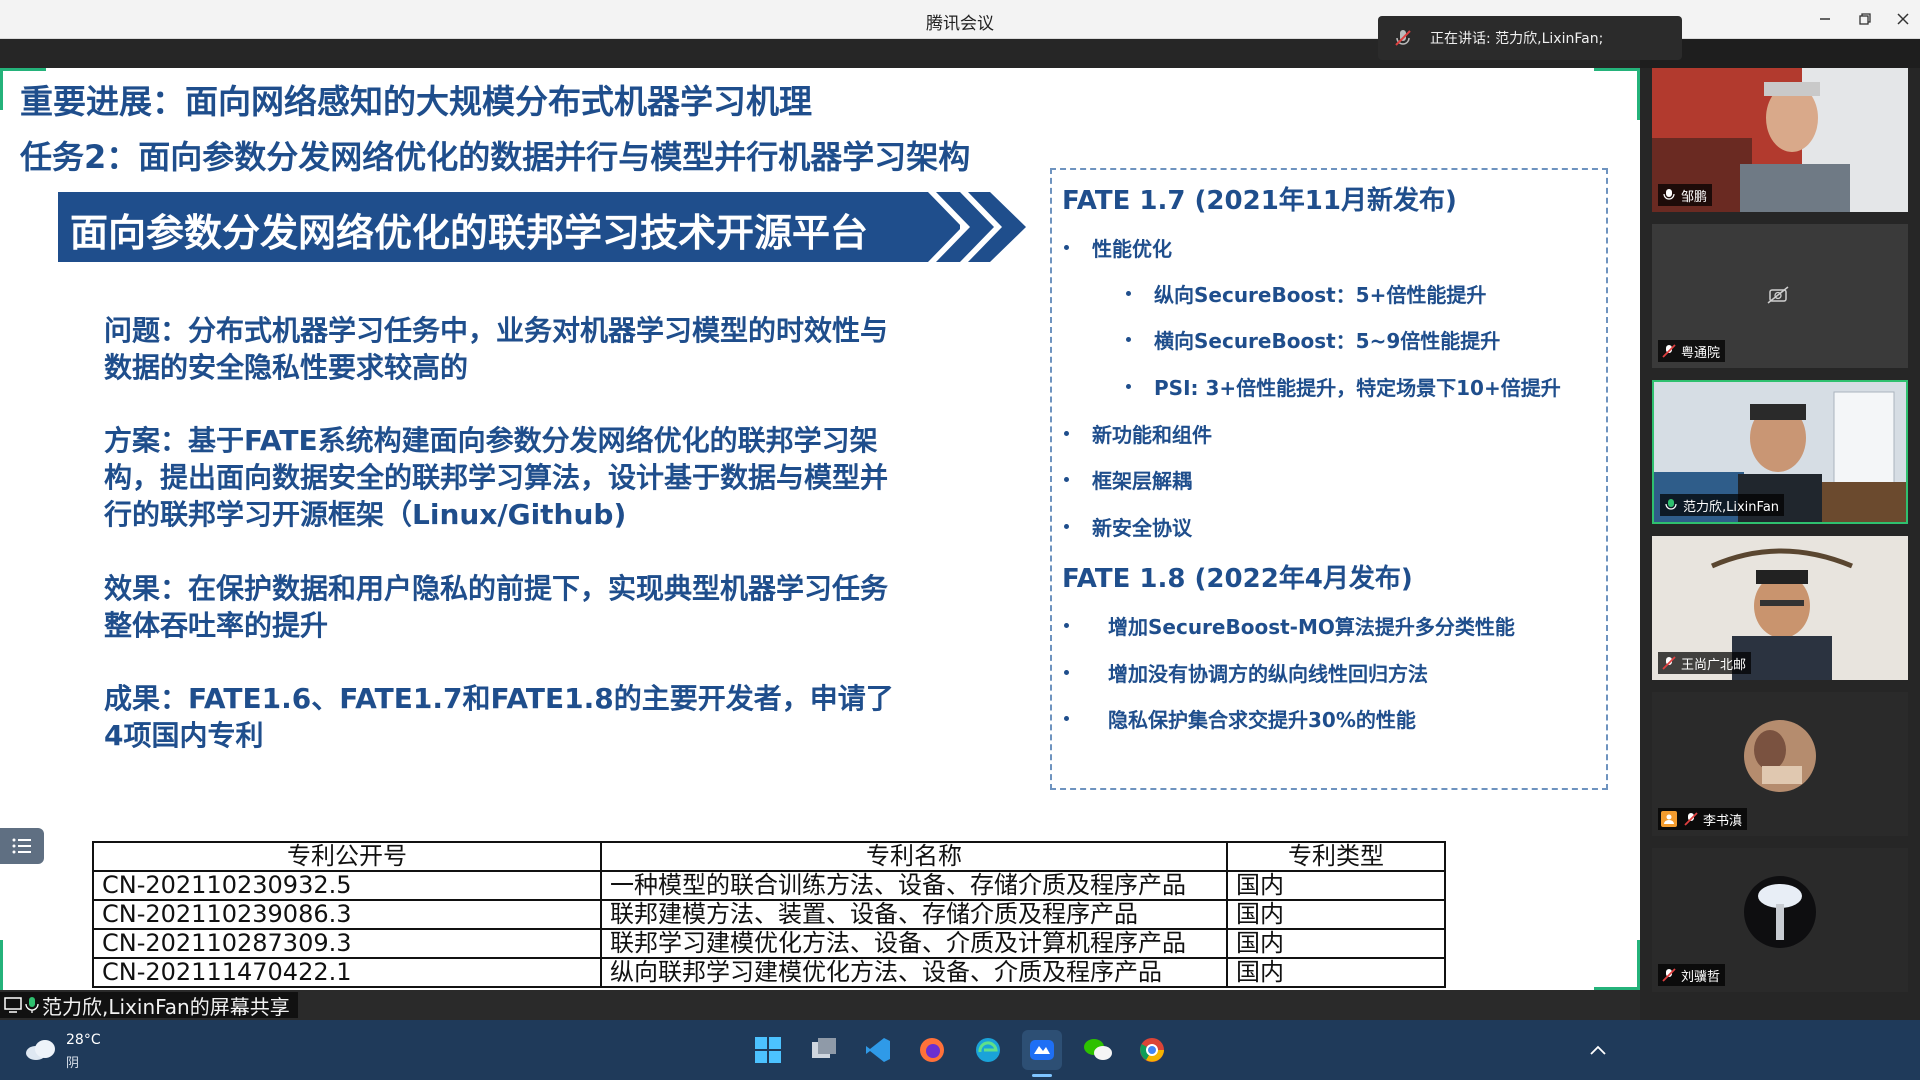  Describe the element at coordinates (495, 157) in the screenshot. I see `slide-subtitle: 任务2：面向参数分发网络优化的数据并行与模型并行机器学习架构` at that location.